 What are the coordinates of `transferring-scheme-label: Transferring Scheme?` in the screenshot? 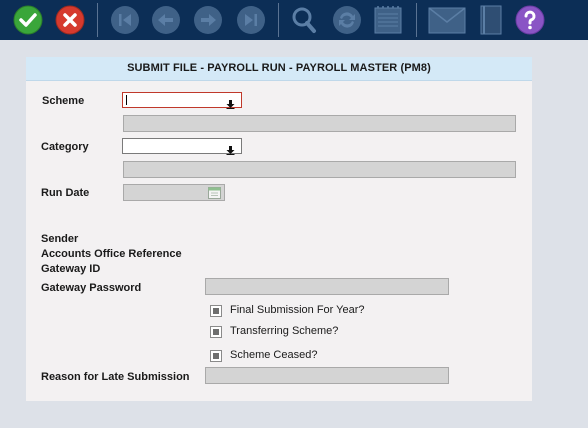 It's located at (284, 331).